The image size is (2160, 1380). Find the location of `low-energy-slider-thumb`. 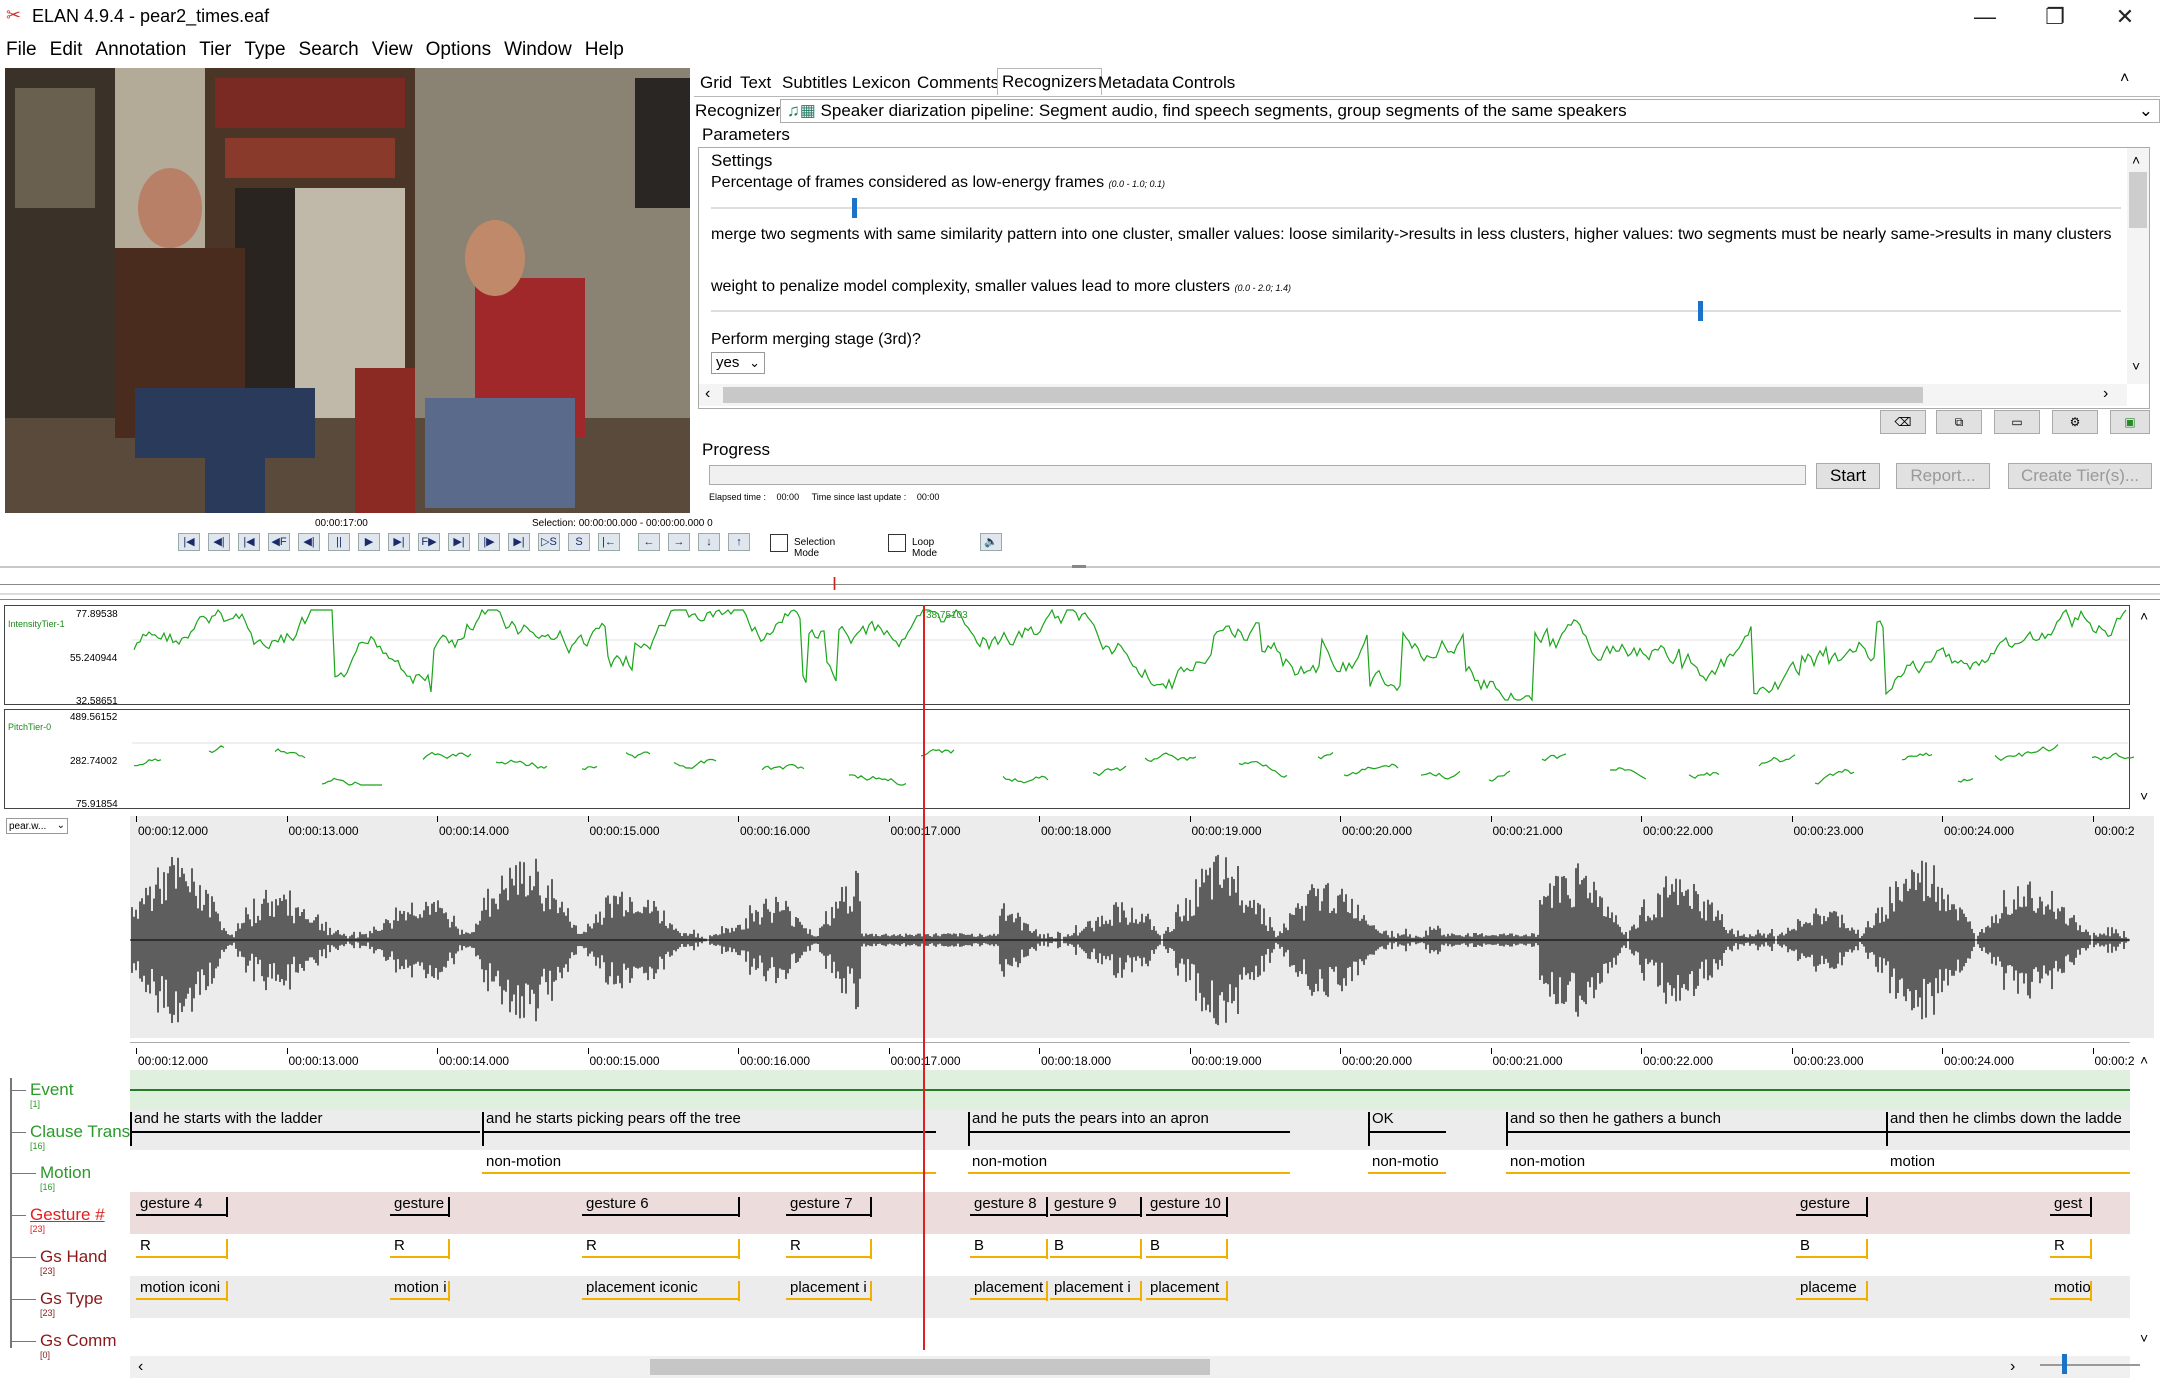

low-energy-slider-thumb is located at coordinates (854, 208).